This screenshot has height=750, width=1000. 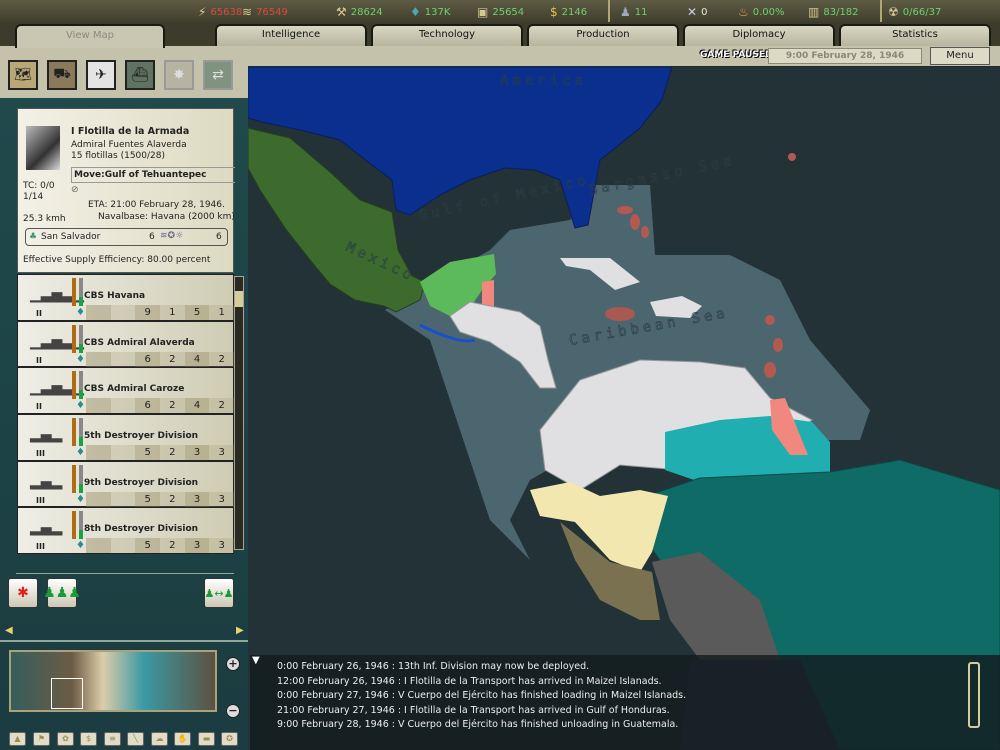 I want to click on location-box: ♣ San Salvador 6 ≋✪☼ 6, so click(x=126, y=237).